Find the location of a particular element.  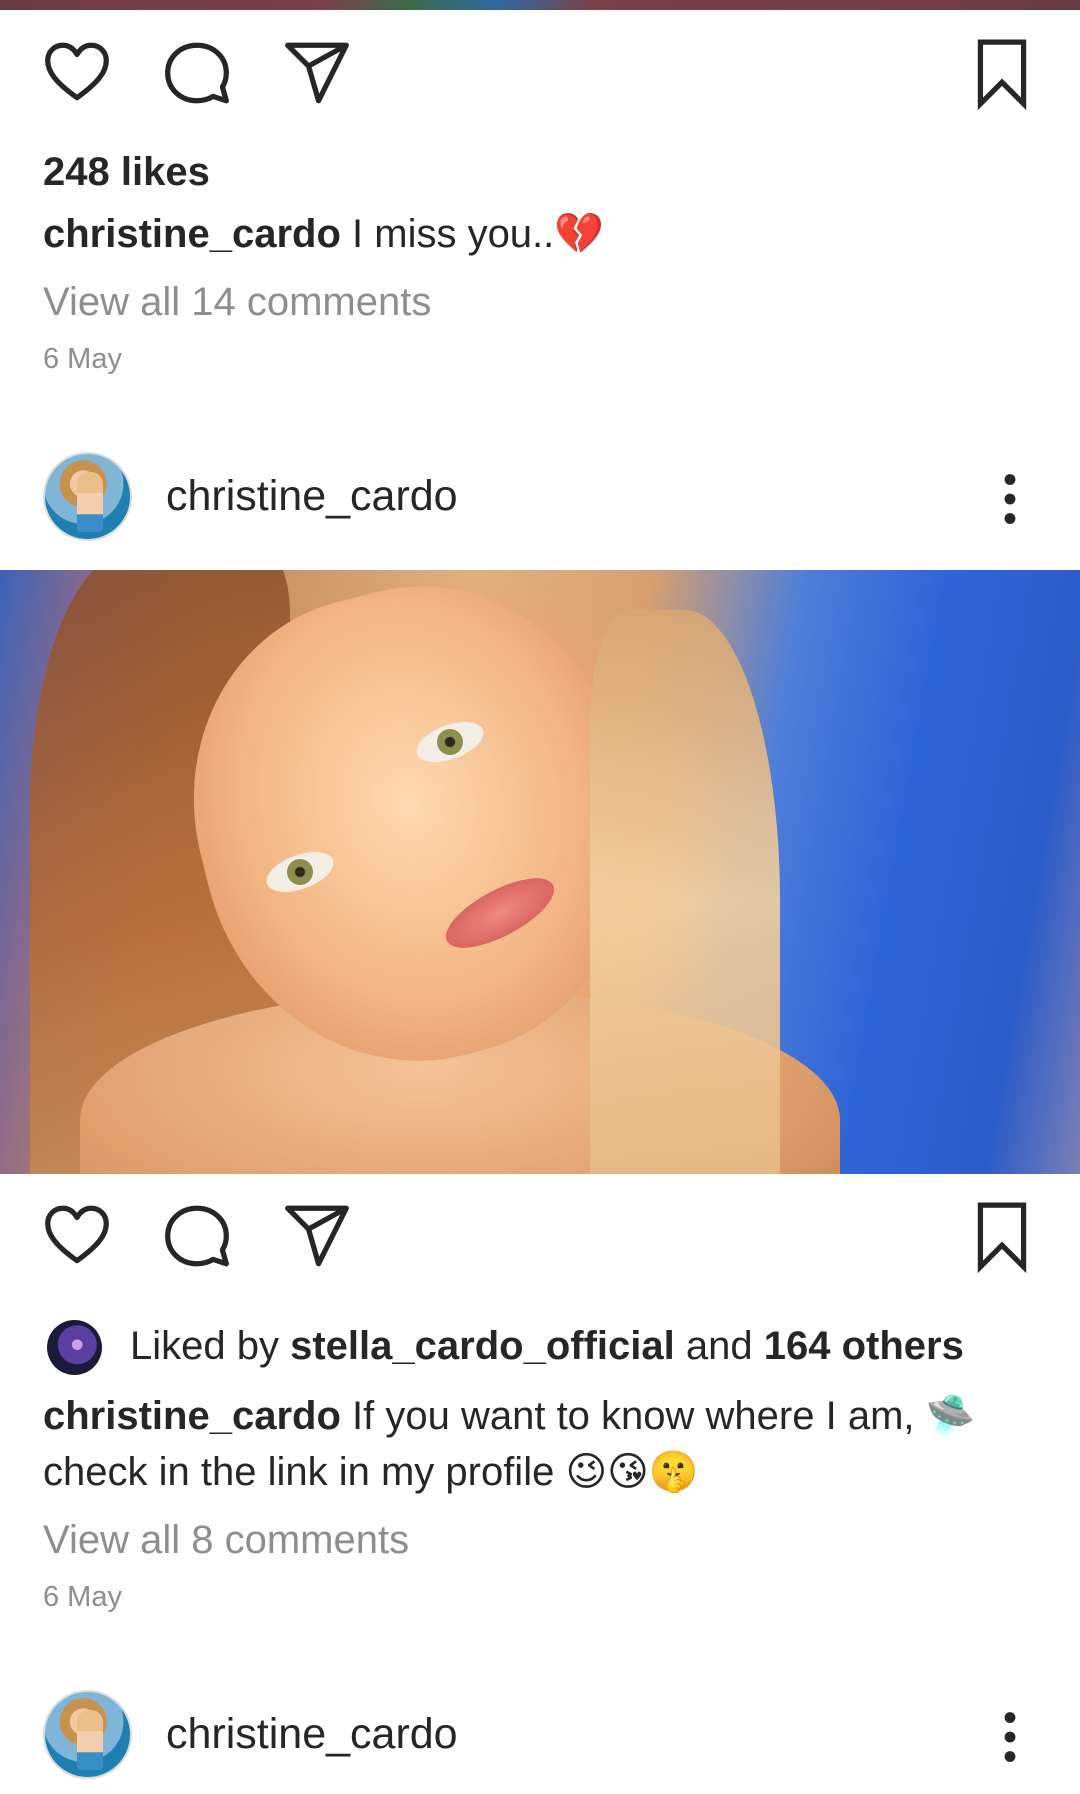

caption-emoji-ufo: 🛸 is located at coordinates (950, 1416).